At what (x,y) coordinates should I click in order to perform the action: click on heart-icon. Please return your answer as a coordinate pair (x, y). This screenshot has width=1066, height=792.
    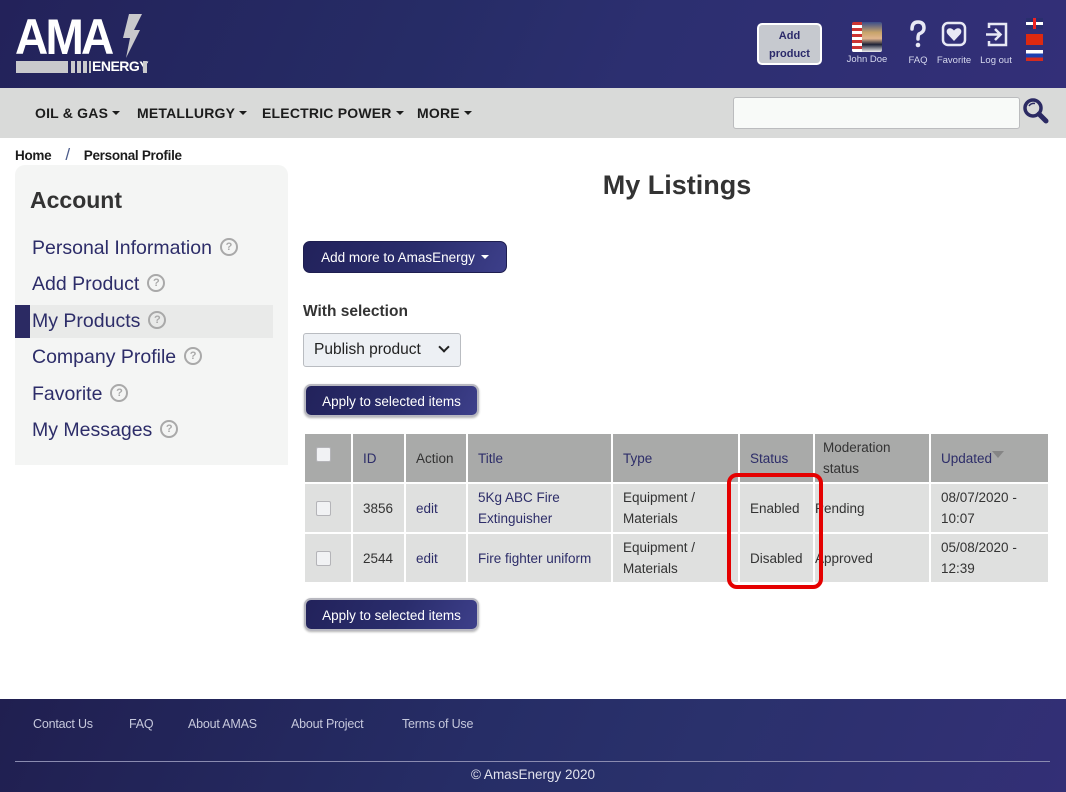
    Looking at the image, I should click on (954, 34).